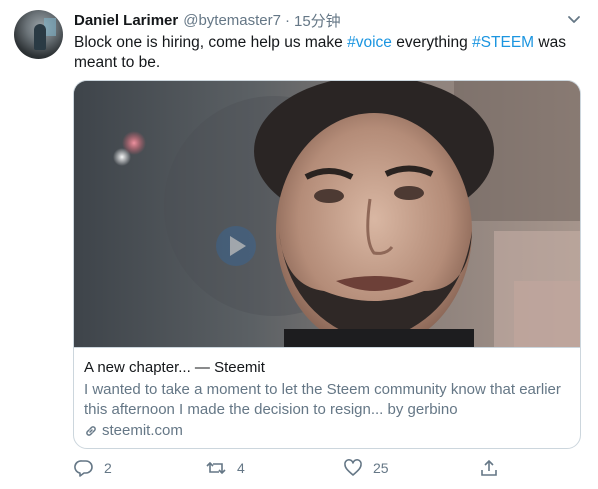 This screenshot has height=489, width=598. Describe the element at coordinates (108, 468) in the screenshot. I see `reply-count: 2` at that location.